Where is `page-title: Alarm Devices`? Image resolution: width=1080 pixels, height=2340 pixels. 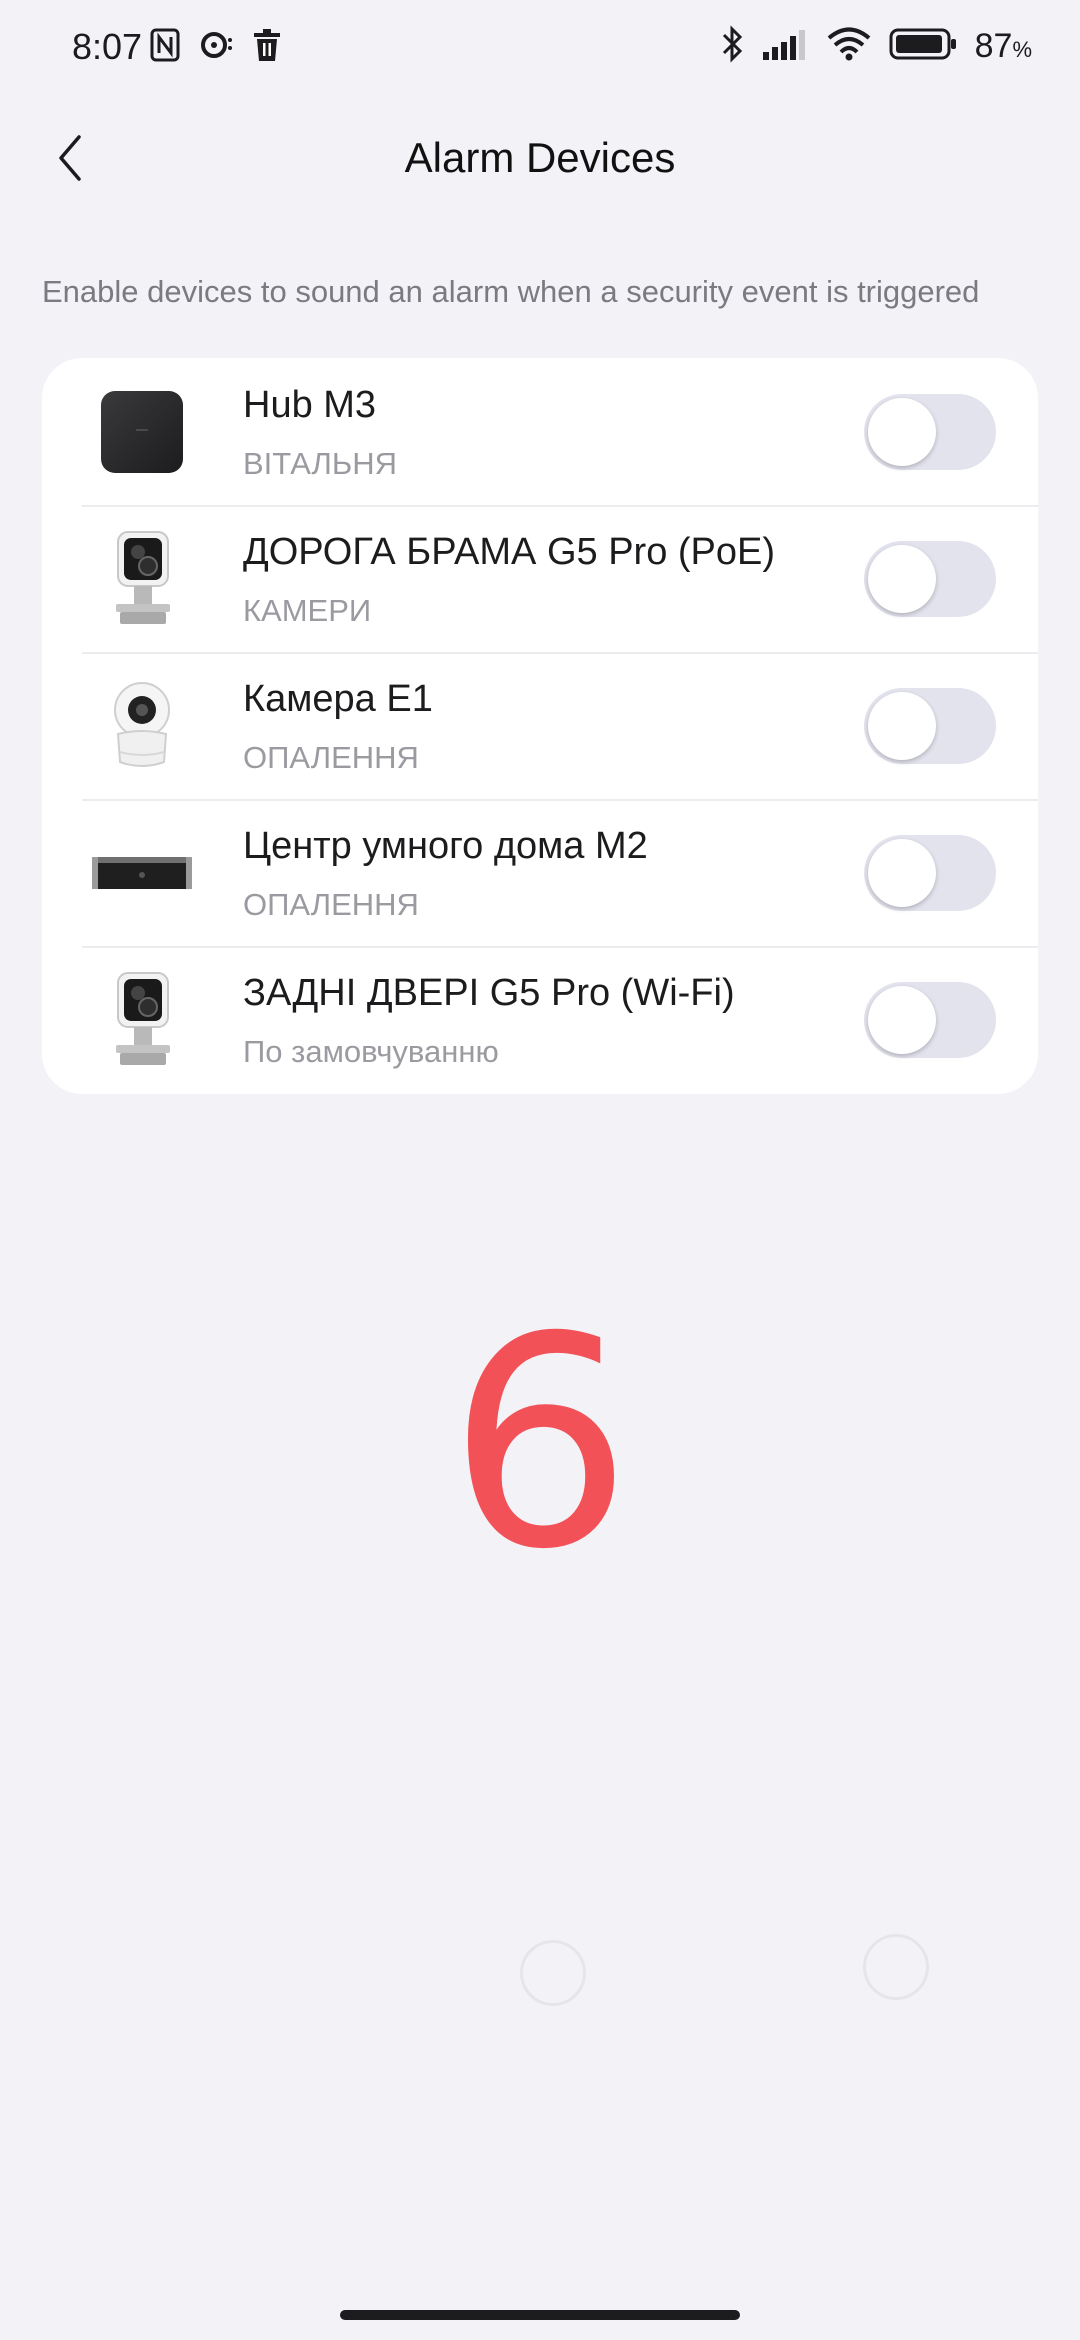
page-title: Alarm Devices is located at coordinates (540, 157).